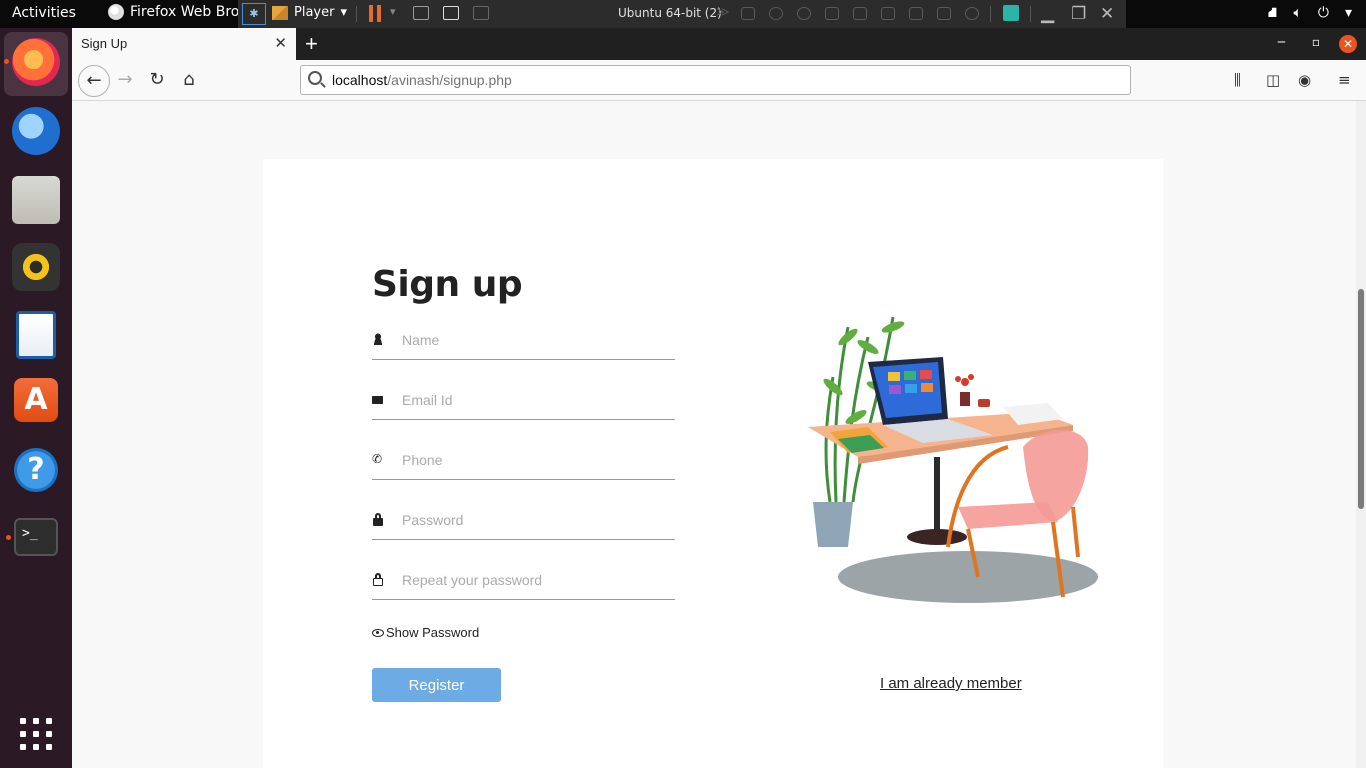 The width and height of the screenshot is (1366, 768). I want to click on minimize-icon: ▁, so click(1047, 14).